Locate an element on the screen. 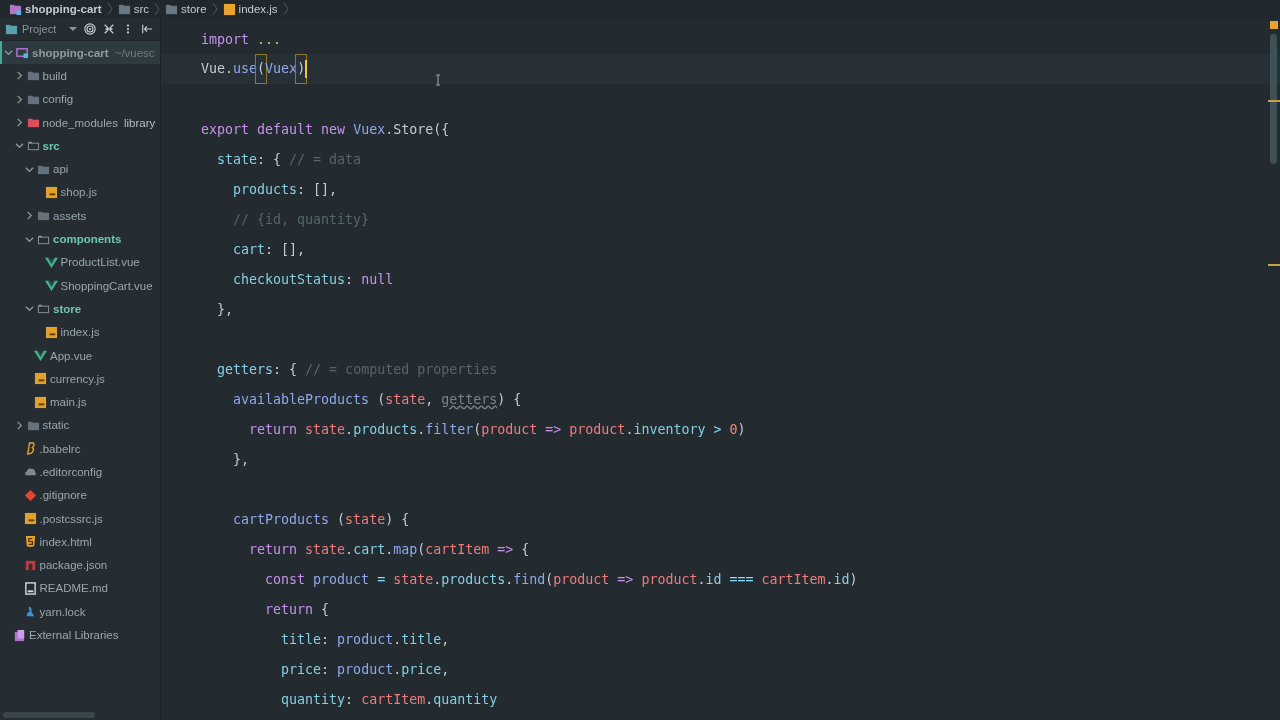  file-name: currency.js is located at coordinates (77, 378).